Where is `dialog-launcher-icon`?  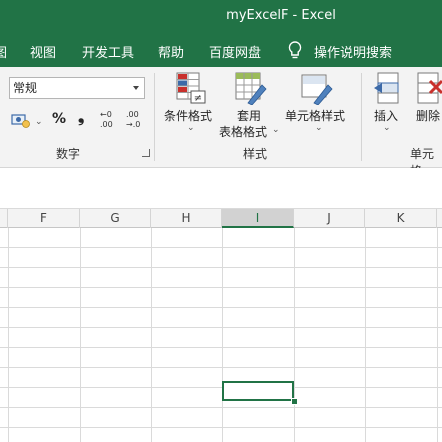
dialog-launcher-icon is located at coordinates (146, 153).